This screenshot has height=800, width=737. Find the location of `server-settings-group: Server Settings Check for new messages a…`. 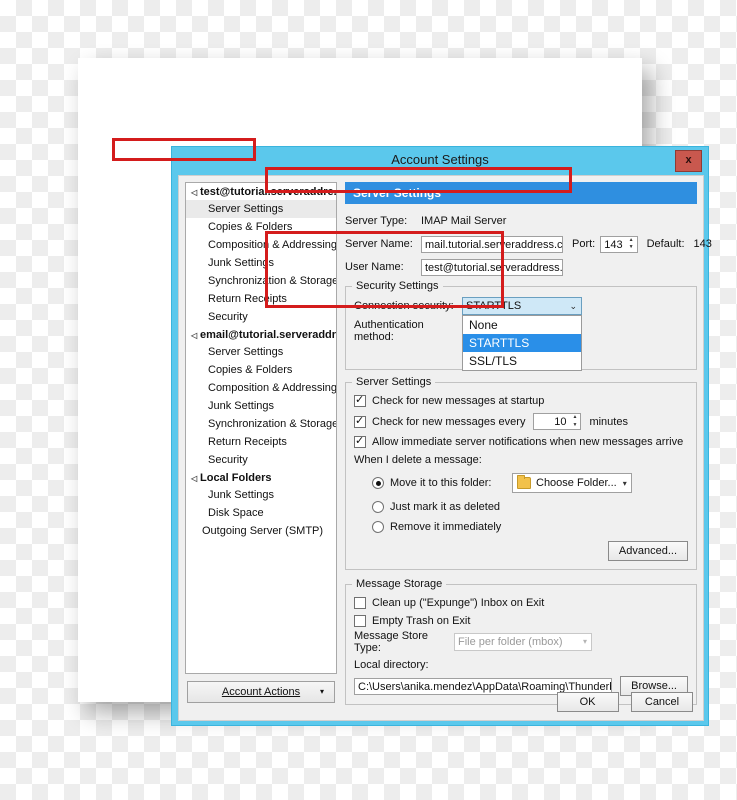

server-settings-group: Server Settings Check for new messages a… is located at coordinates (521, 473).